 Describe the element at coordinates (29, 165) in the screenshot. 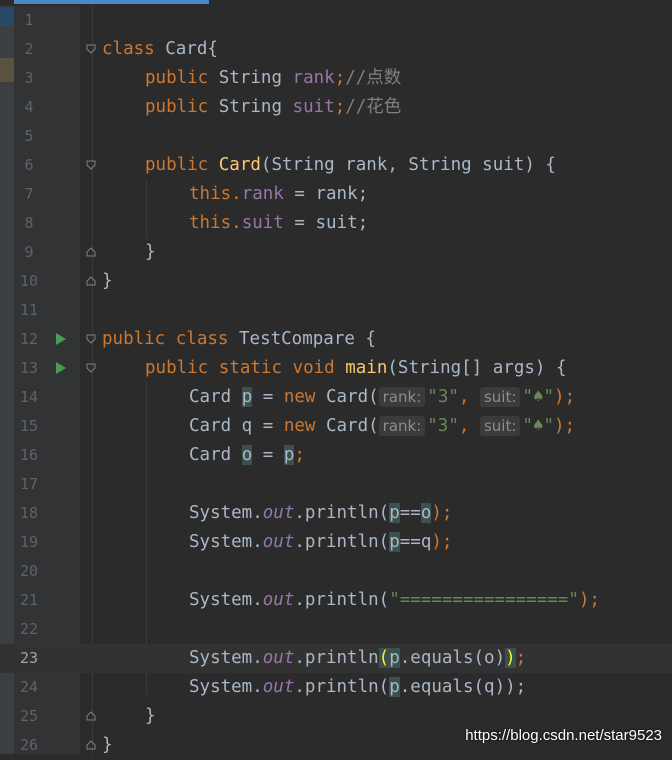

I see `line-number: 6` at that location.